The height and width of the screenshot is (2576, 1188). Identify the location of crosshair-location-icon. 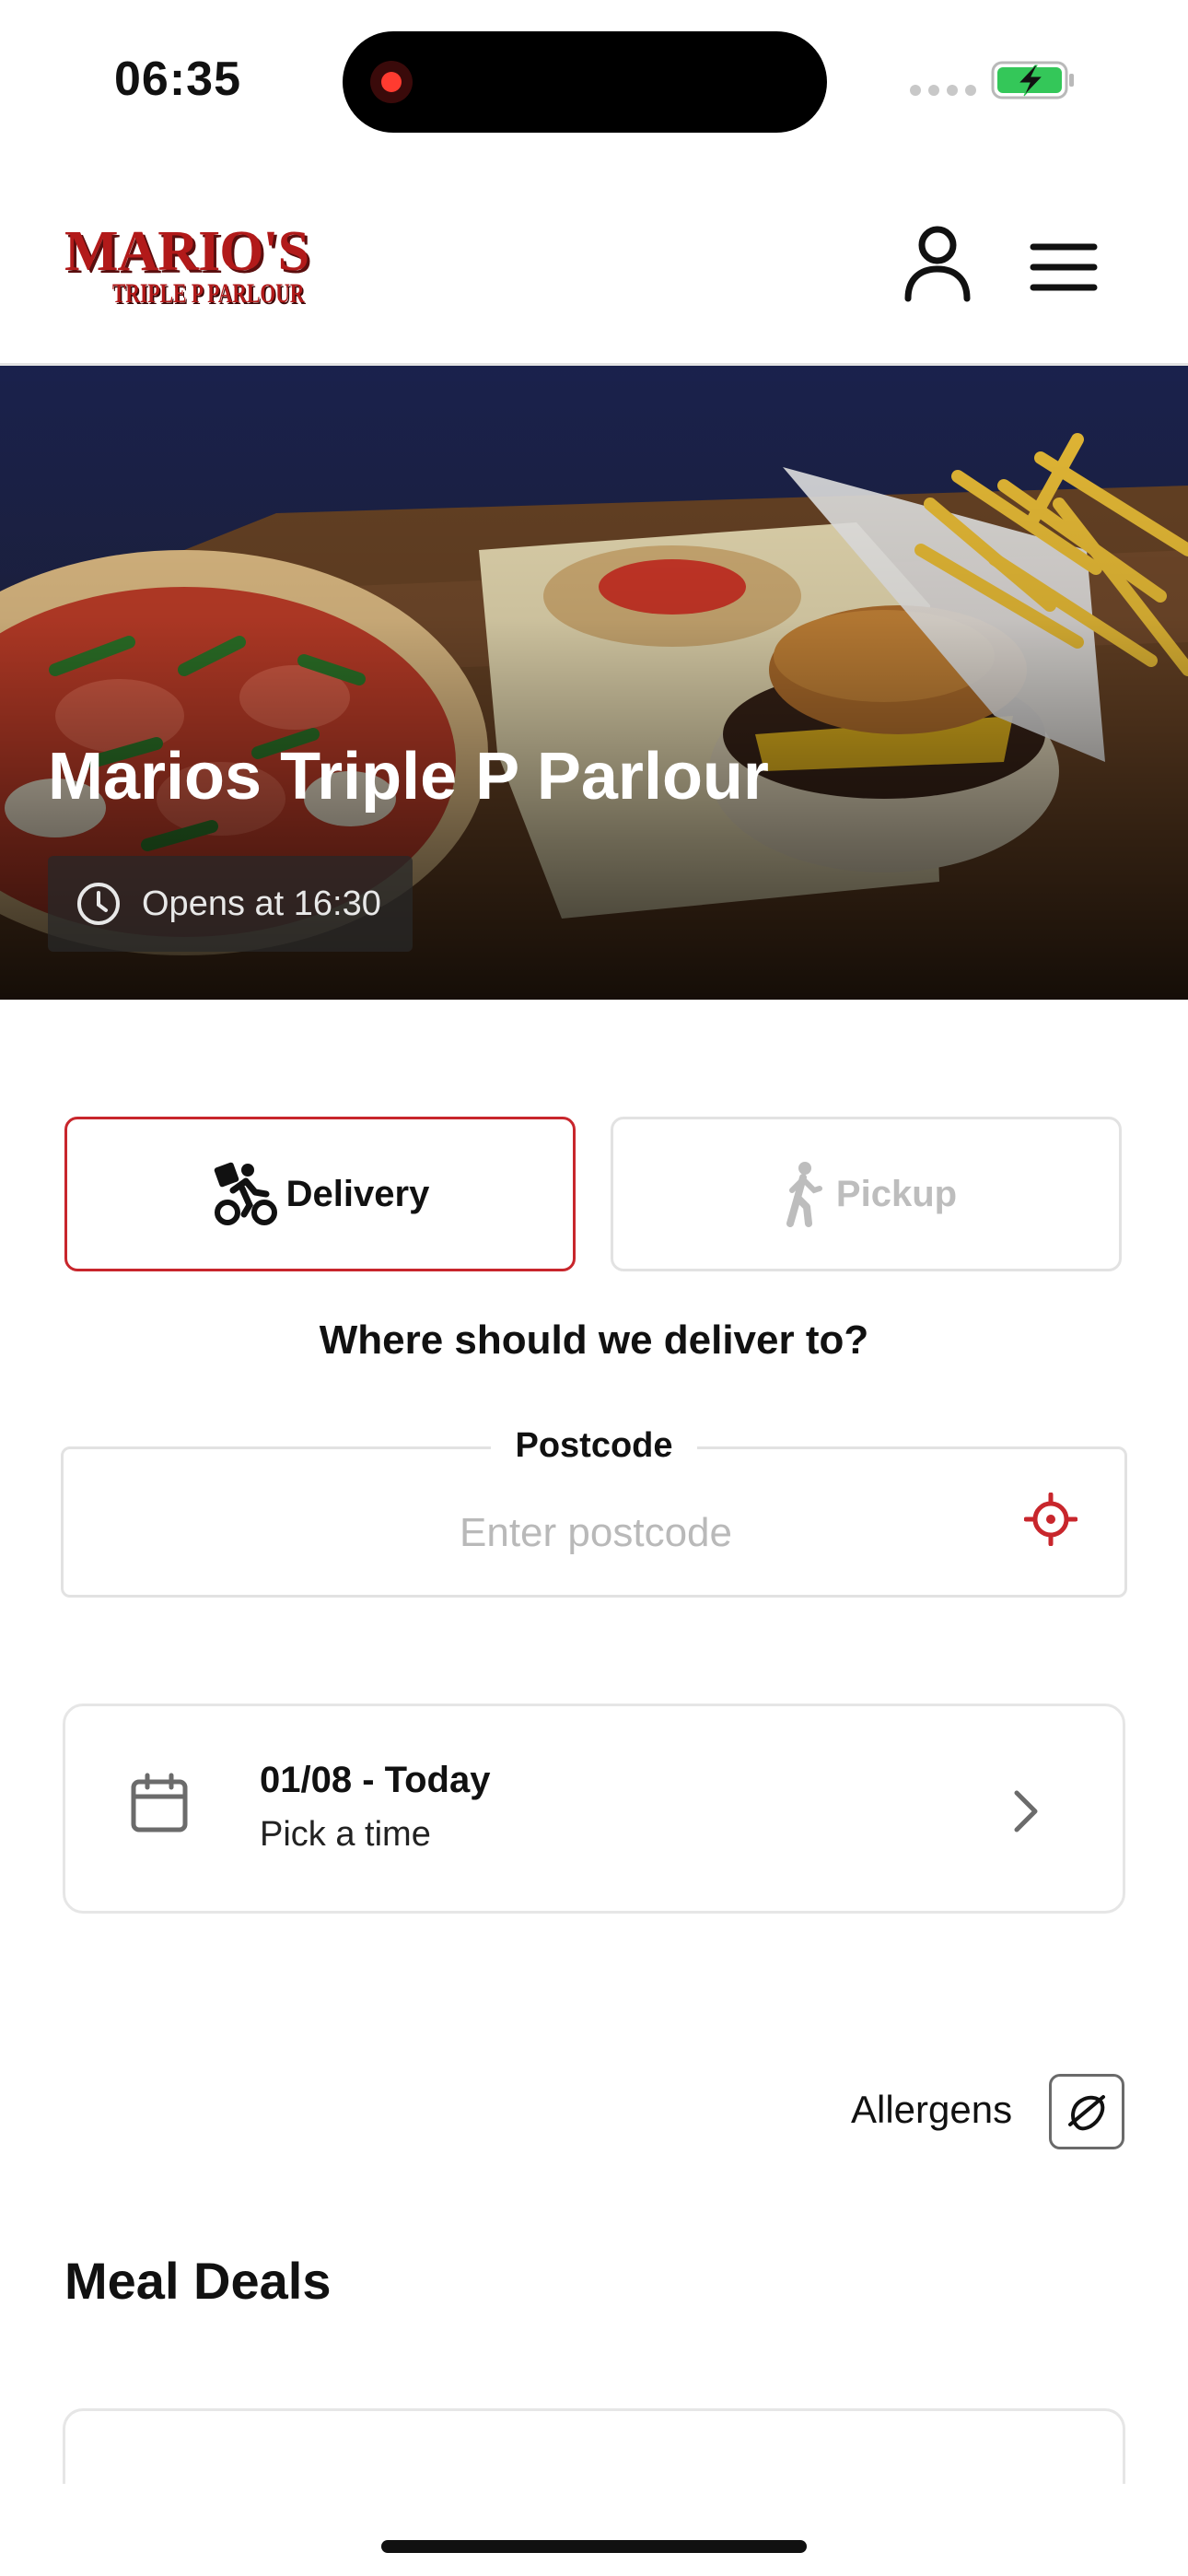
(1050, 1520).